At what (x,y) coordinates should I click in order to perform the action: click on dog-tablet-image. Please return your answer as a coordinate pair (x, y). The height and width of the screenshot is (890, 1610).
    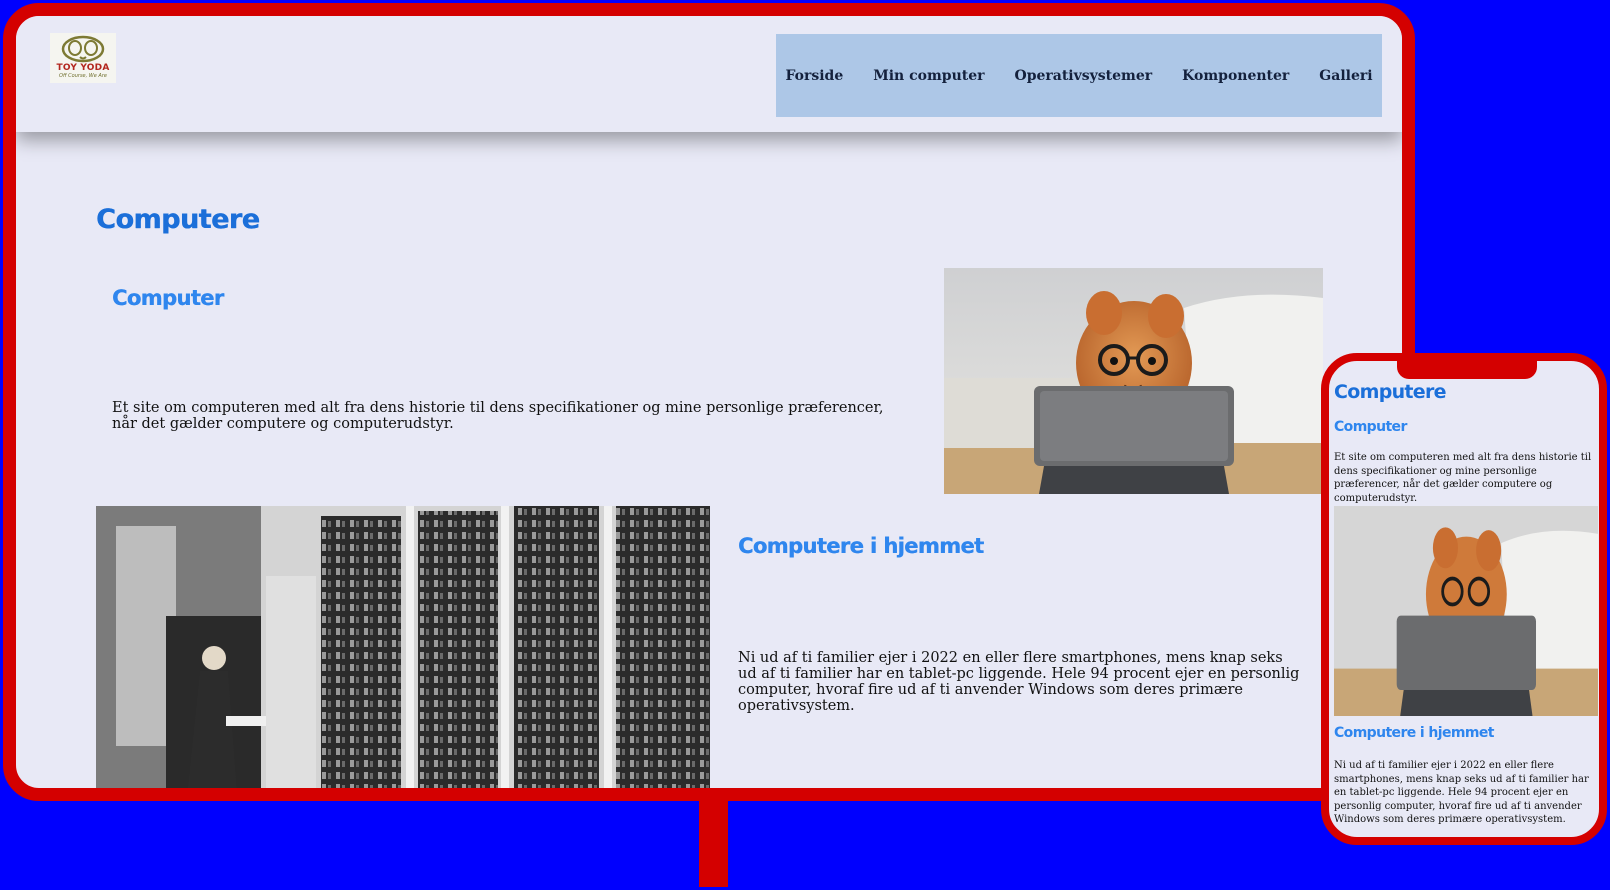
    Looking at the image, I should click on (1133, 381).